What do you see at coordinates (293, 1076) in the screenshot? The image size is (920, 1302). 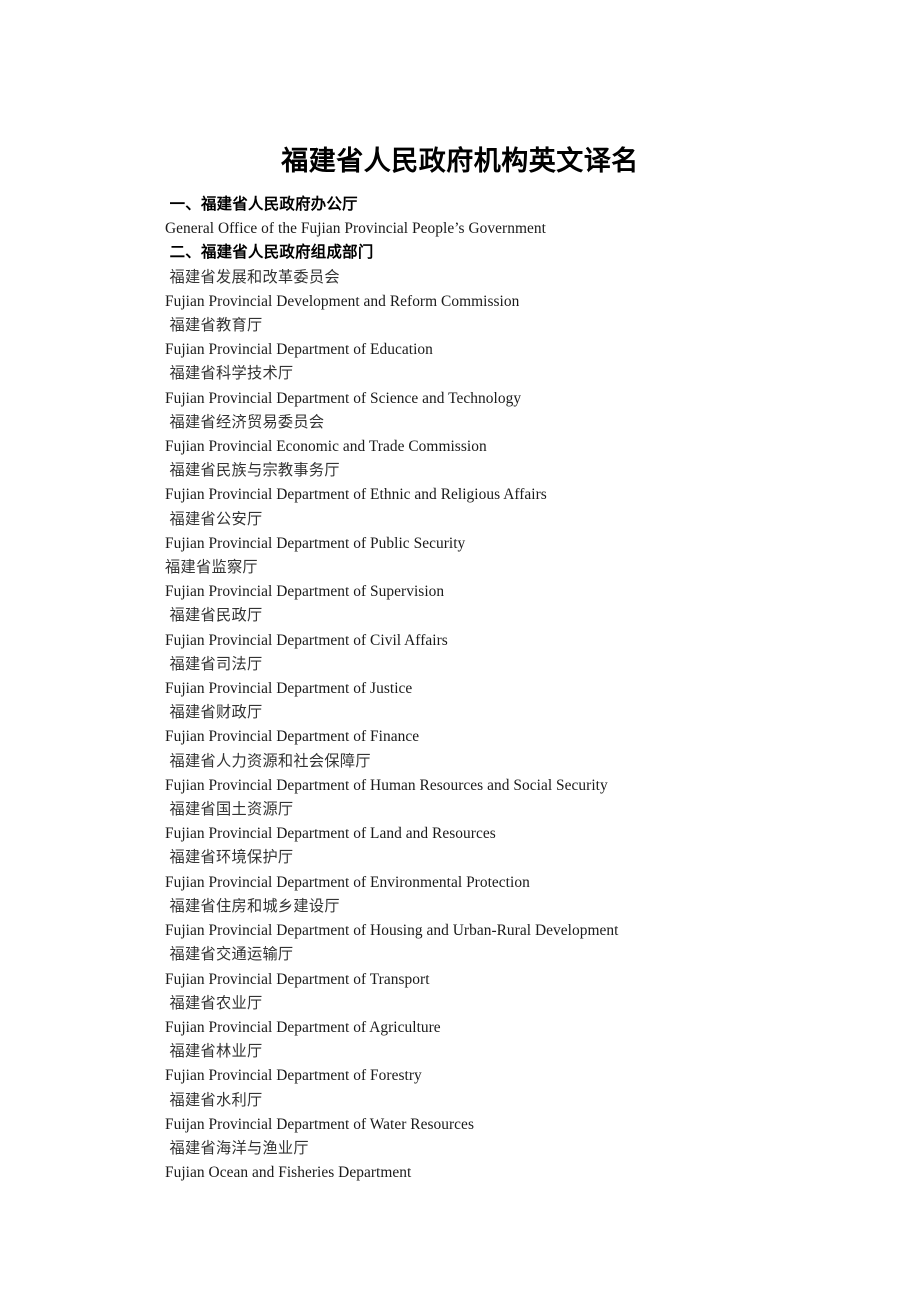 I see `agency-name-en: Fujian Provincial Department of Forestry` at bounding box center [293, 1076].